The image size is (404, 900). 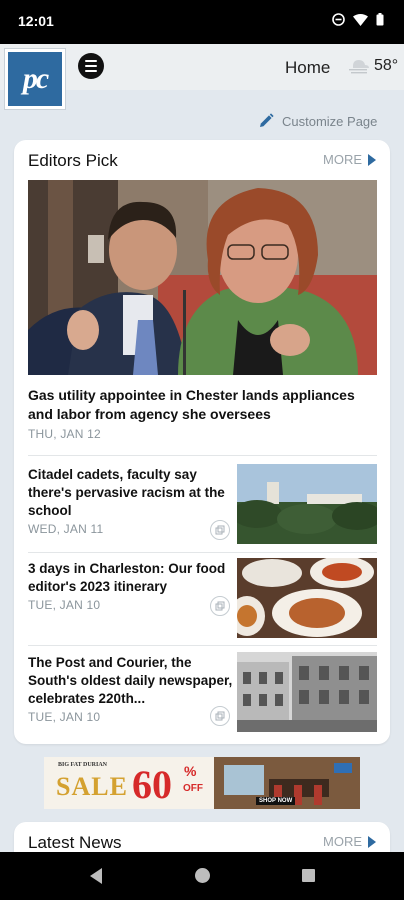 What do you see at coordinates (75, 842) in the screenshot?
I see `latest-news-title: Latest News` at bounding box center [75, 842].